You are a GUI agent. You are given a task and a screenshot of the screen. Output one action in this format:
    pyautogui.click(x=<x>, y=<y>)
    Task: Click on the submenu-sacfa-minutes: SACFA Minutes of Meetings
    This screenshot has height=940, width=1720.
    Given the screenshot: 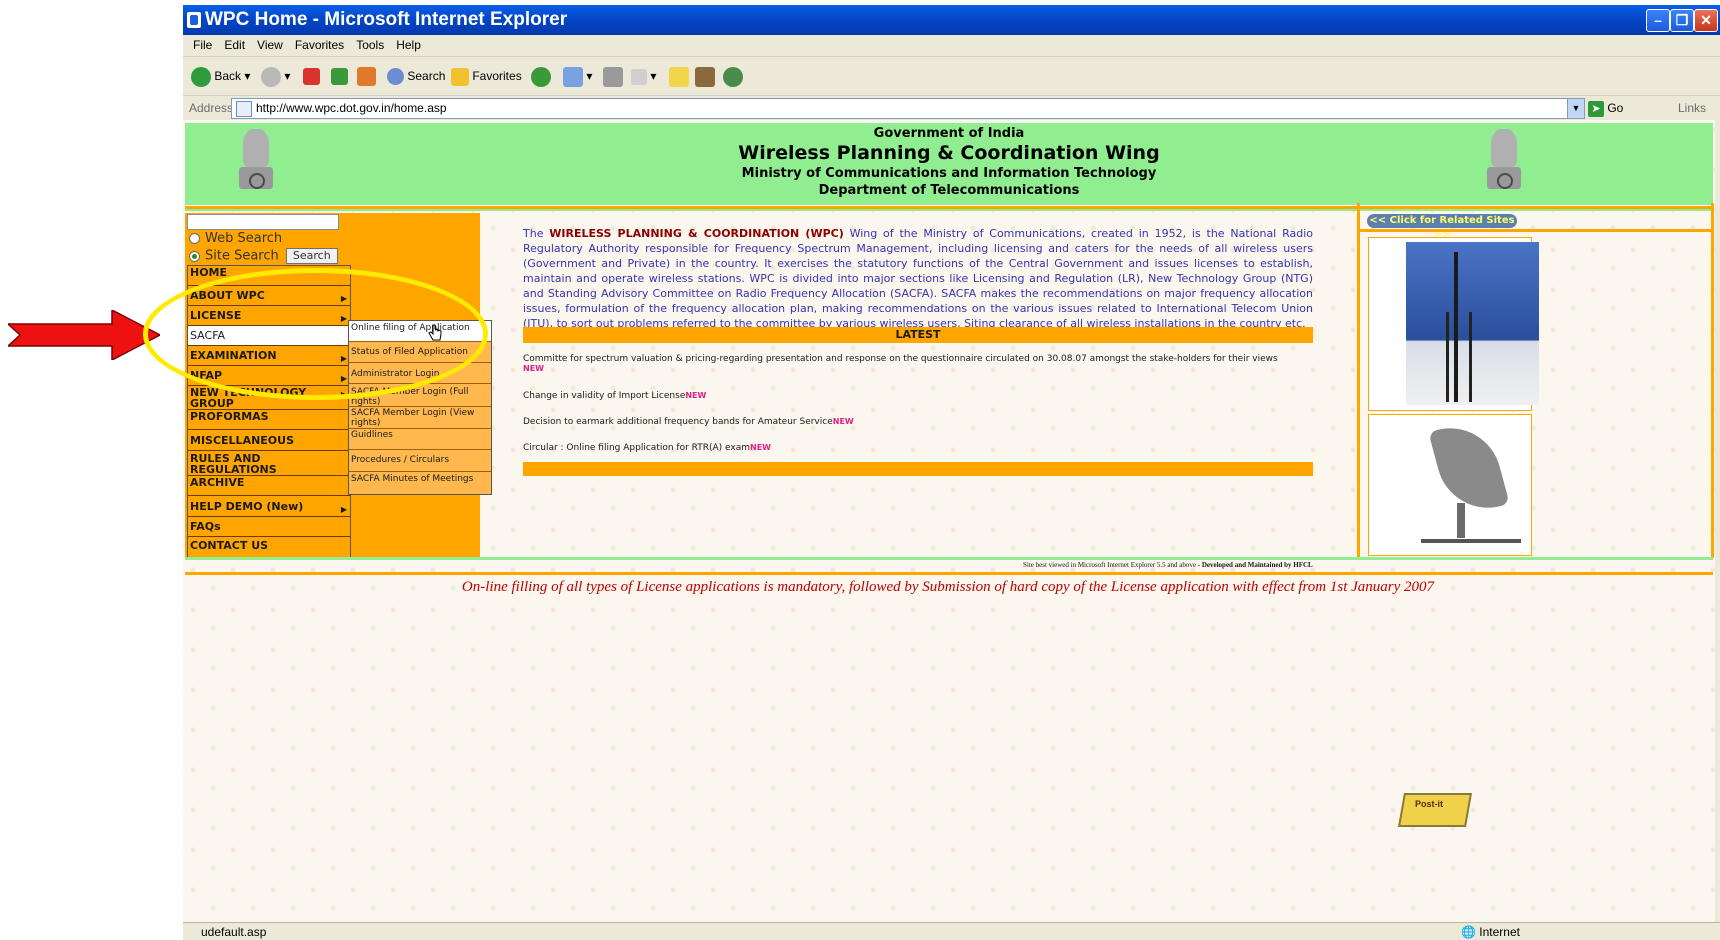 What is the action you would take?
    pyautogui.click(x=420, y=483)
    